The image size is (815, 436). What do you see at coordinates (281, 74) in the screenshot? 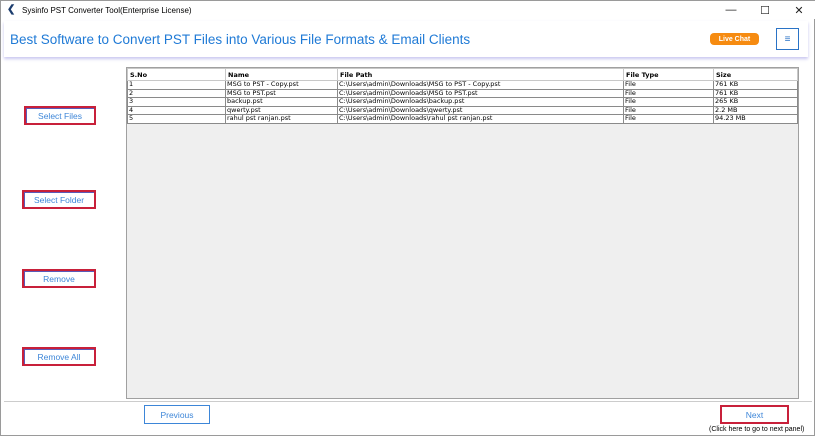
I see `column-header: Name` at bounding box center [281, 74].